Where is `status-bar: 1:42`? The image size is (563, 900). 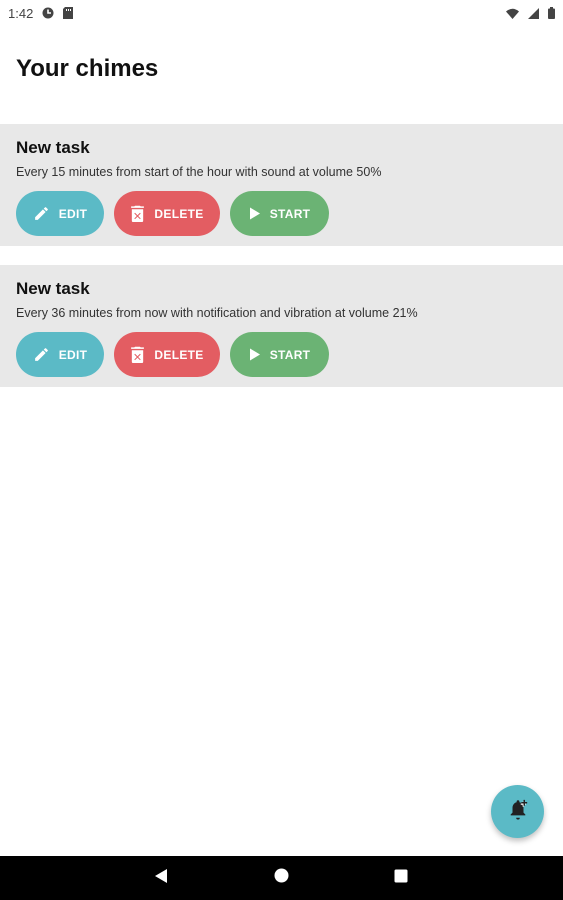 status-bar: 1:42 is located at coordinates (281, 13).